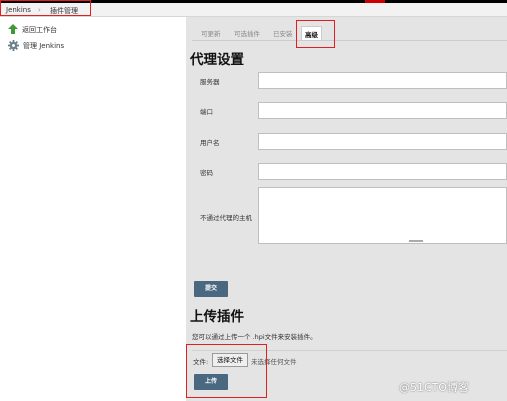 This screenshot has width=507, height=401. Describe the element at coordinates (382, 80) in the screenshot. I see `server-input` at that location.